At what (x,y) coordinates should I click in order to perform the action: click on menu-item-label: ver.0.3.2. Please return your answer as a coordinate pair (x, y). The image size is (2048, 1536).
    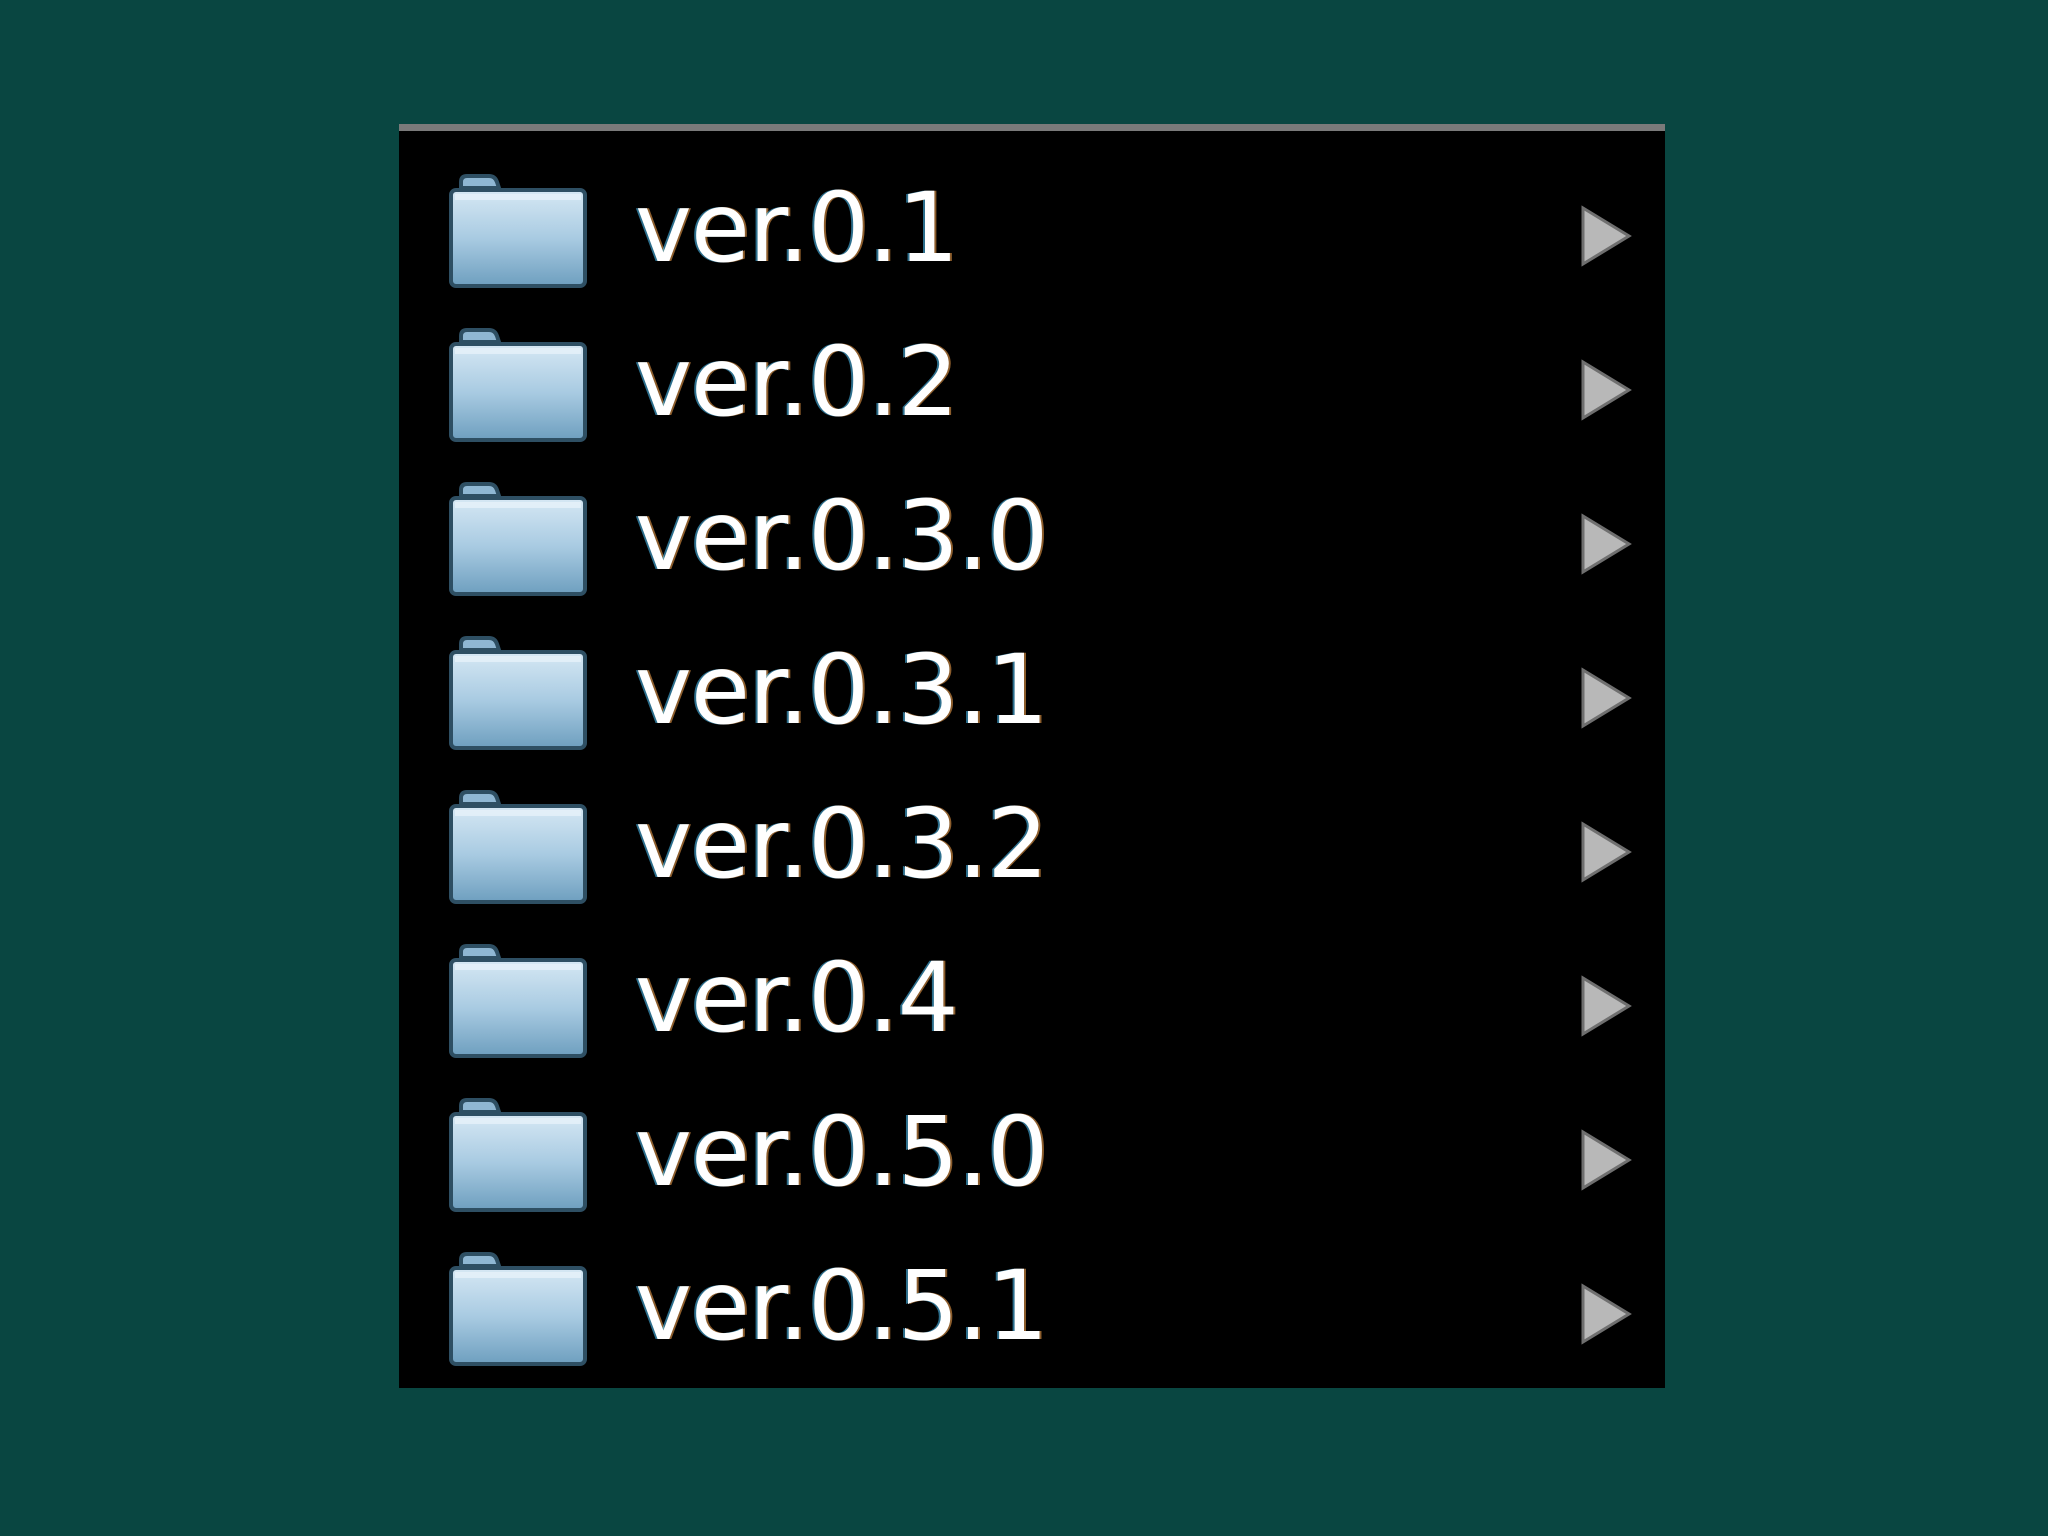
    Looking at the image, I should click on (841, 844).